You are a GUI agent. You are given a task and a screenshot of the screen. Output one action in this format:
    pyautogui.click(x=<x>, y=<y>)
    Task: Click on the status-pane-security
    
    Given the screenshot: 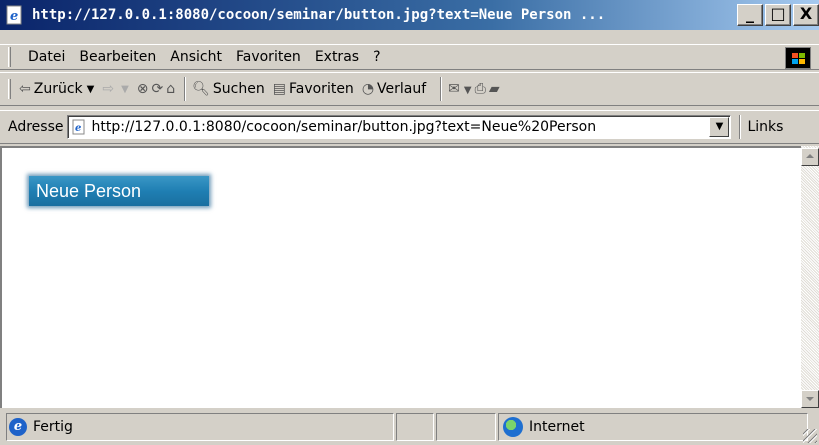 What is the action you would take?
    pyautogui.click(x=466, y=426)
    